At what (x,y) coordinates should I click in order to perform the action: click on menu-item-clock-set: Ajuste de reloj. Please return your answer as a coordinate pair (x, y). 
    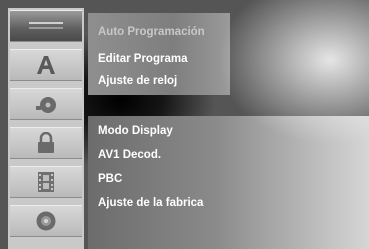
    Looking at the image, I should click on (137, 81).